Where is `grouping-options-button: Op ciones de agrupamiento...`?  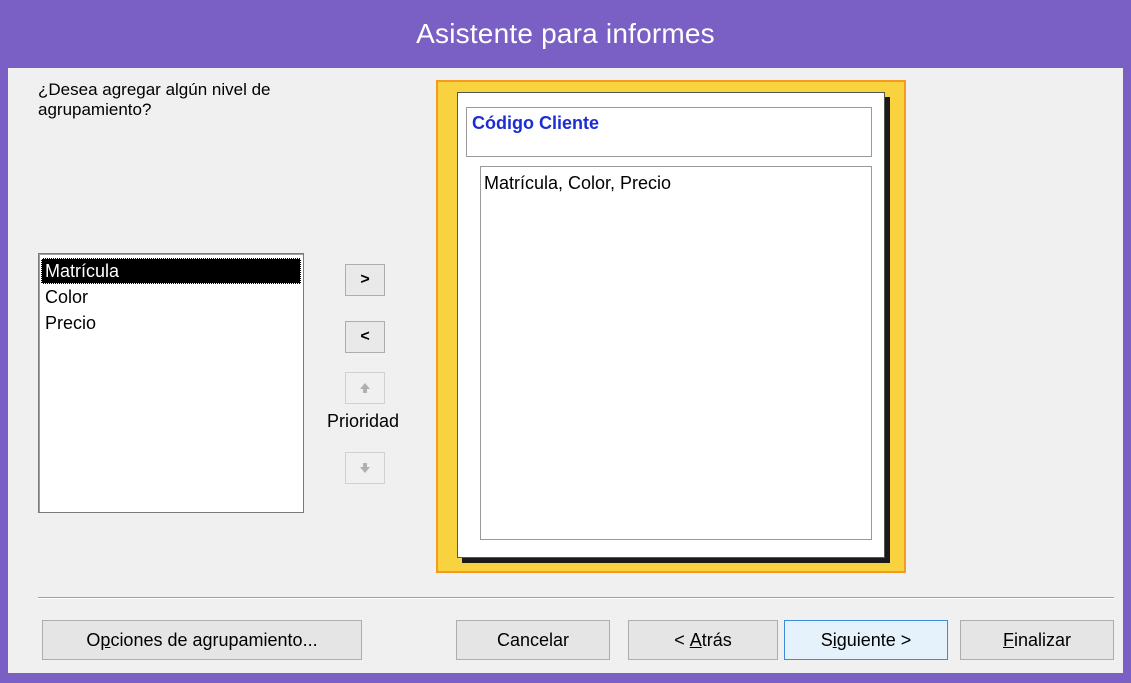 grouping-options-button: Op ciones de agrupamiento... is located at coordinates (202, 640).